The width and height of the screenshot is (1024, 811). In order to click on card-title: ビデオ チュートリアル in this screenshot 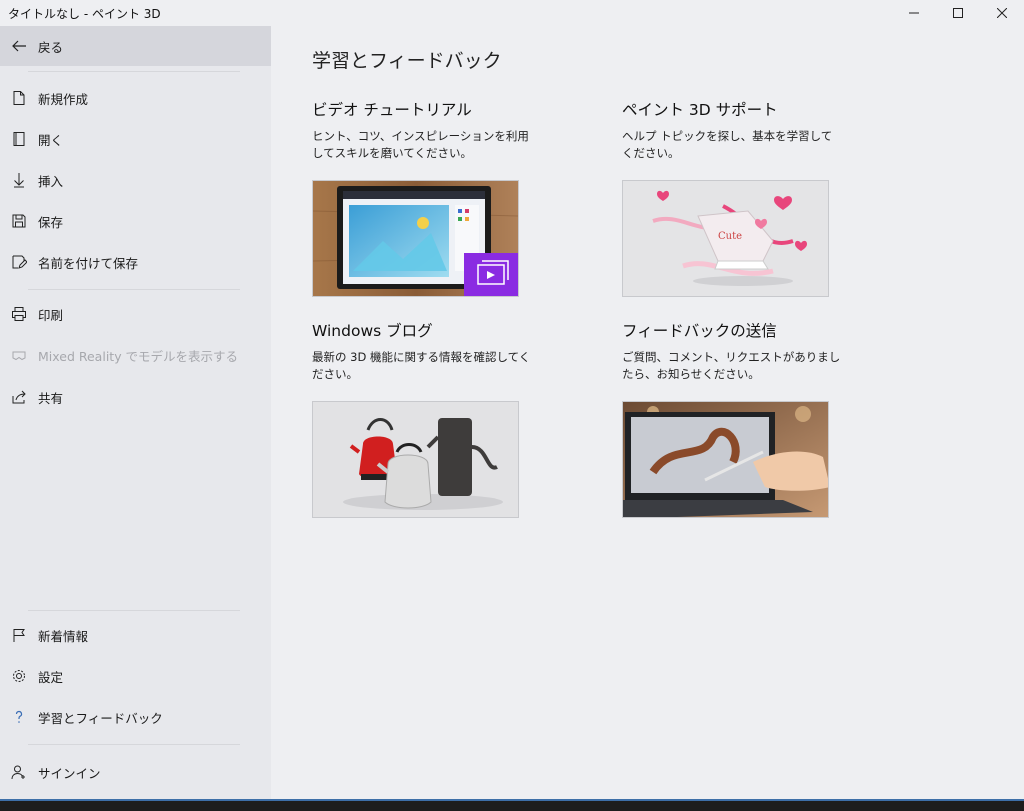, I will do `click(392, 110)`.